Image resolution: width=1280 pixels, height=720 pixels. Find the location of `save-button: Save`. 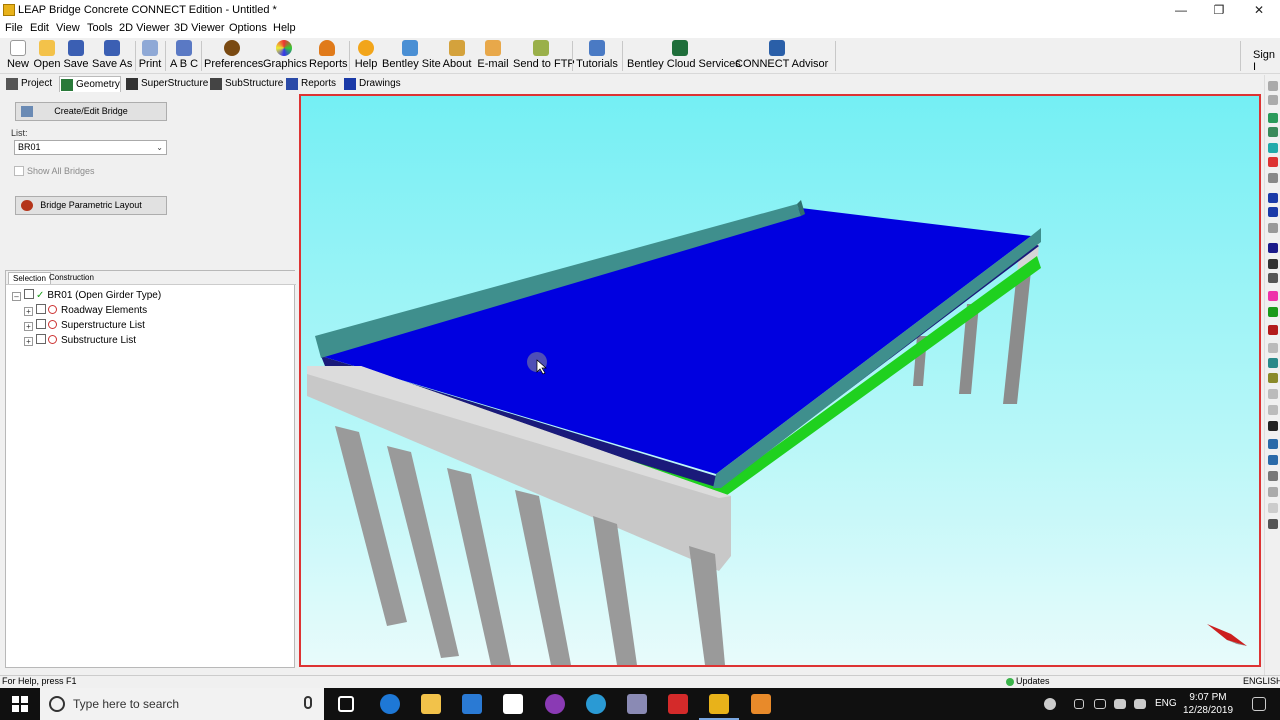

save-button: Save is located at coordinates (76, 56).